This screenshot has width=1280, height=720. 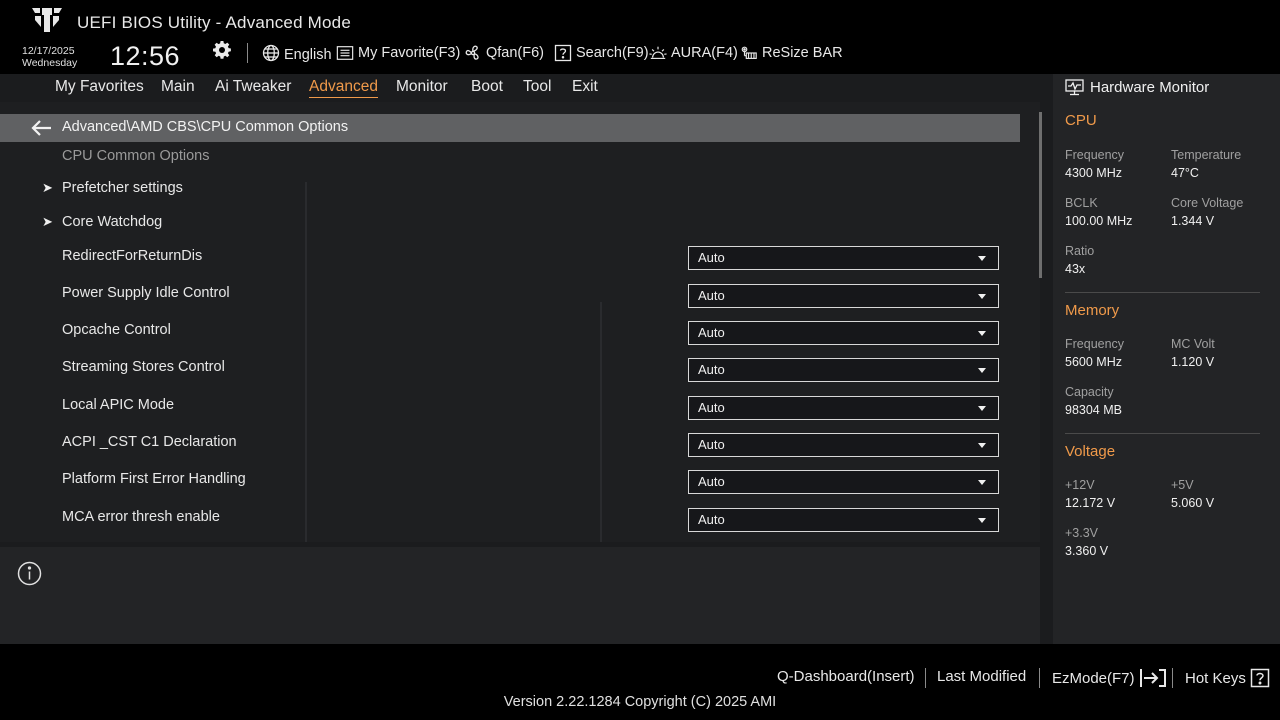 I want to click on section-title: CPU Common Options, so click(x=136, y=156).